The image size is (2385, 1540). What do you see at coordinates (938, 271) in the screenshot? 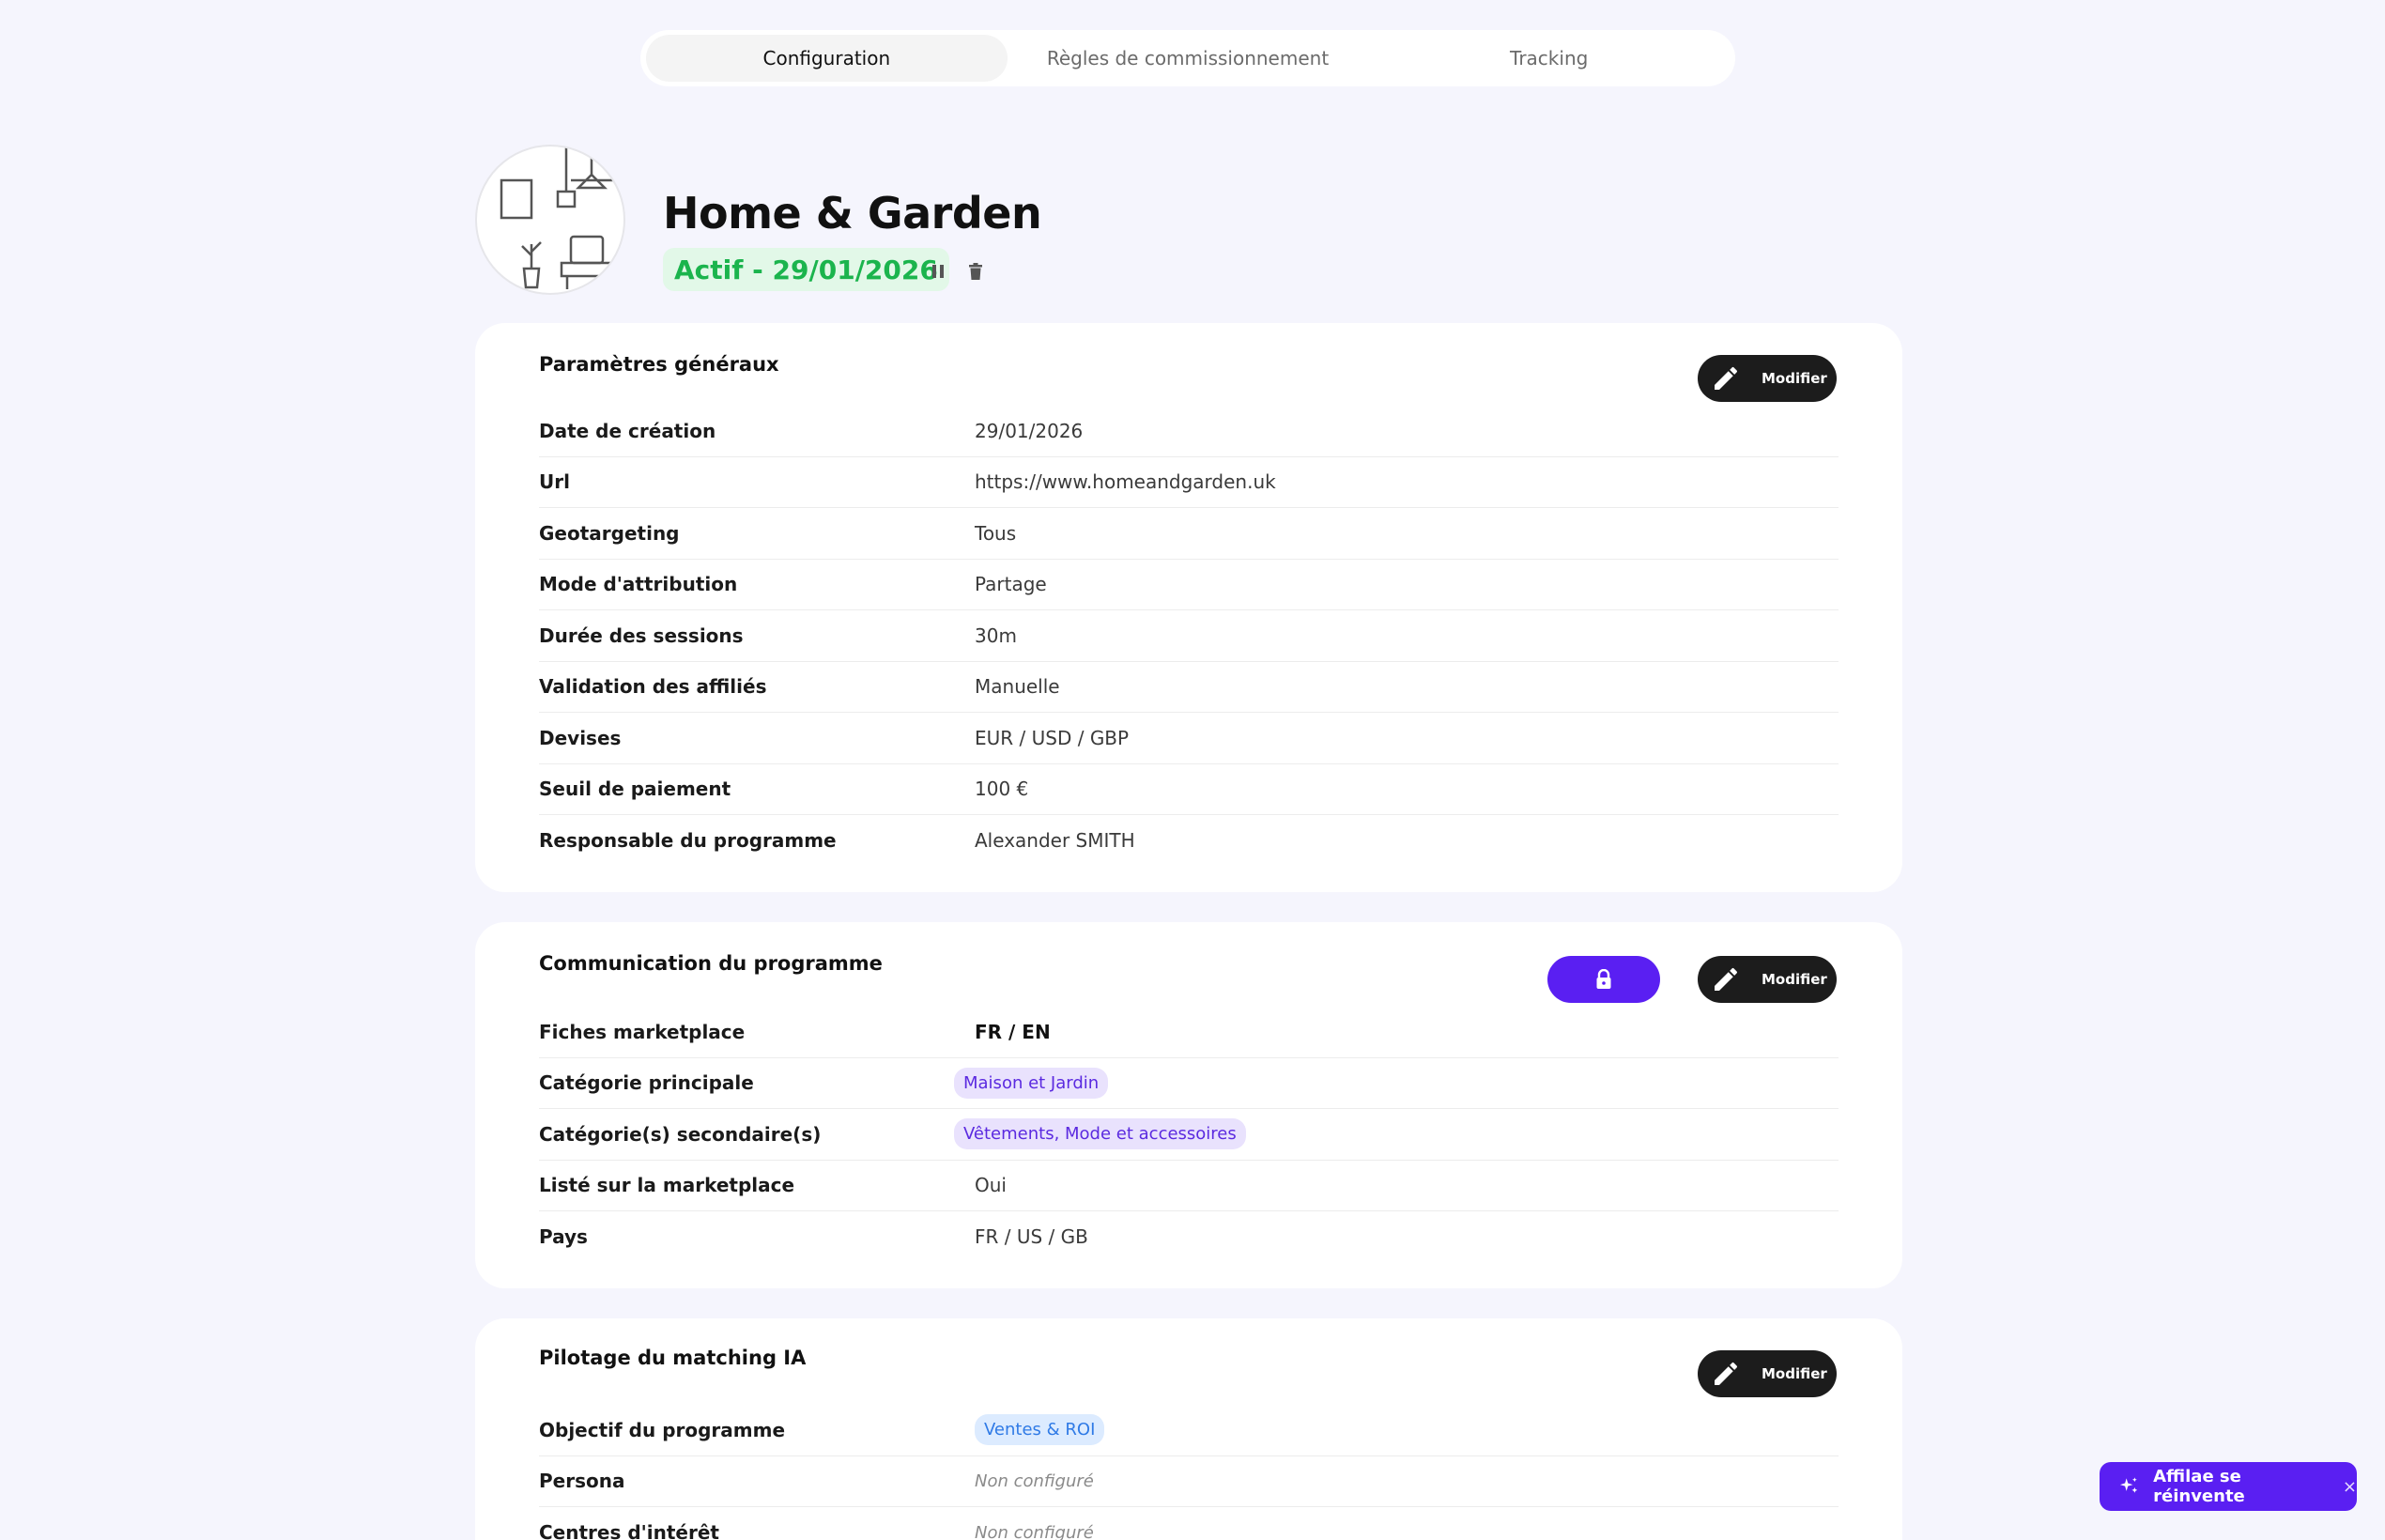
I see `pause-icon` at bounding box center [938, 271].